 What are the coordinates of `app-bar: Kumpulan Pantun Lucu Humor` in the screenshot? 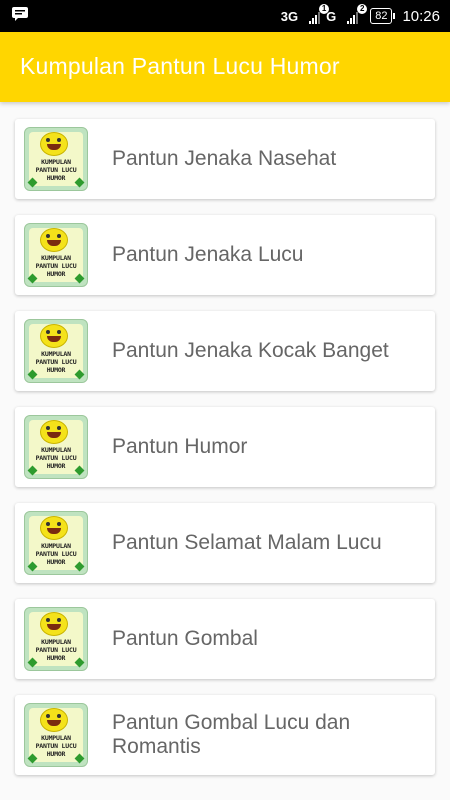 It's located at (225, 67).